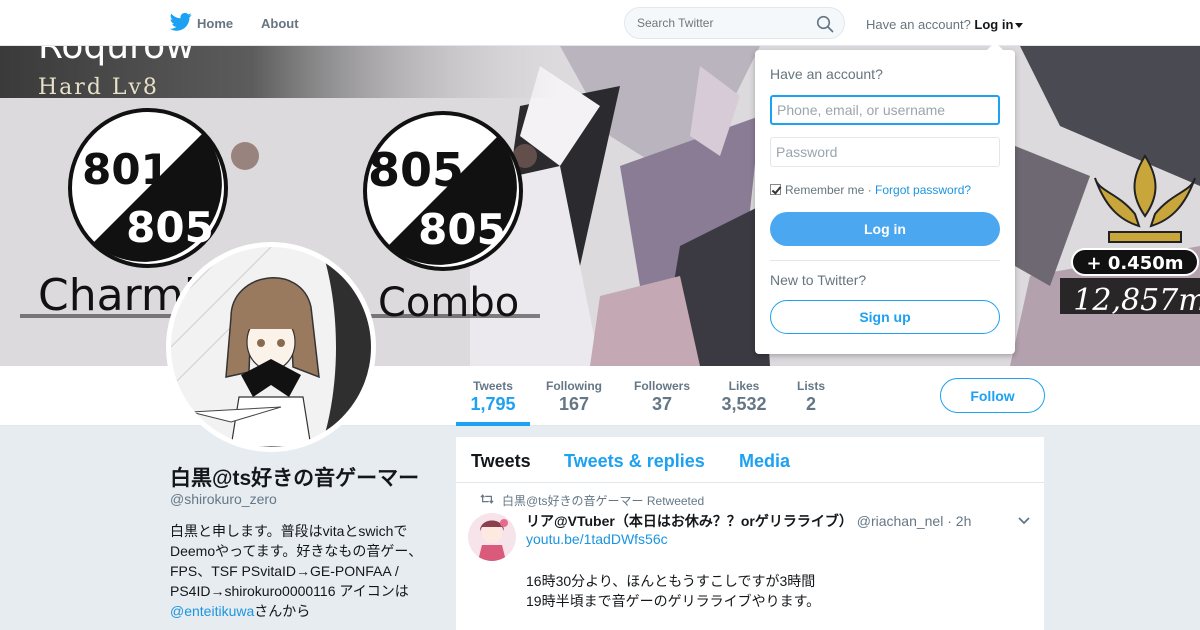 This screenshot has height=630, width=1200. I want to click on bio-line: FPS、TSF PSvitaID→GE-PONFAA /, so click(284, 571).